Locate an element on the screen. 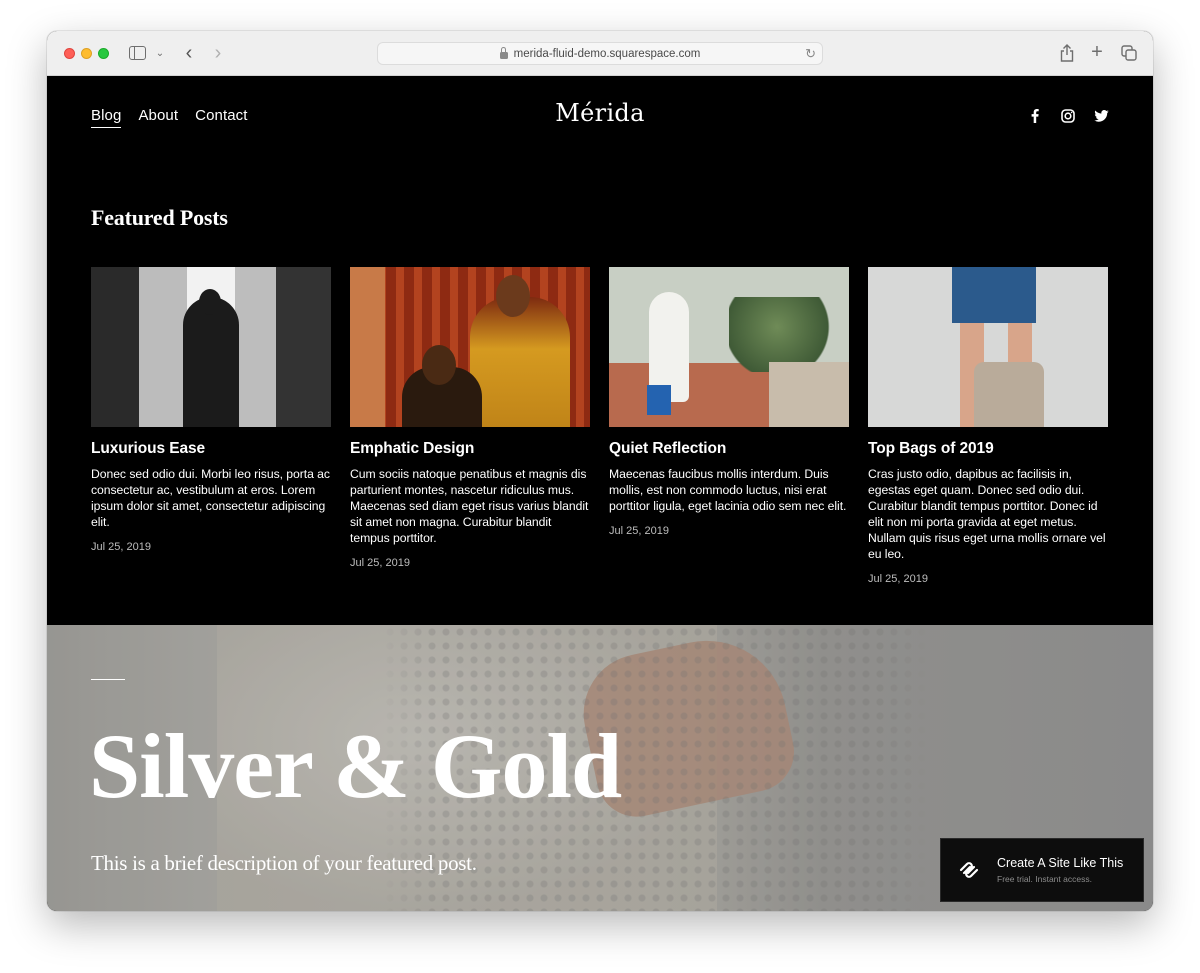 This screenshot has height=973, width=1200. hero-title: Silver & Gold is located at coordinates (355, 766).